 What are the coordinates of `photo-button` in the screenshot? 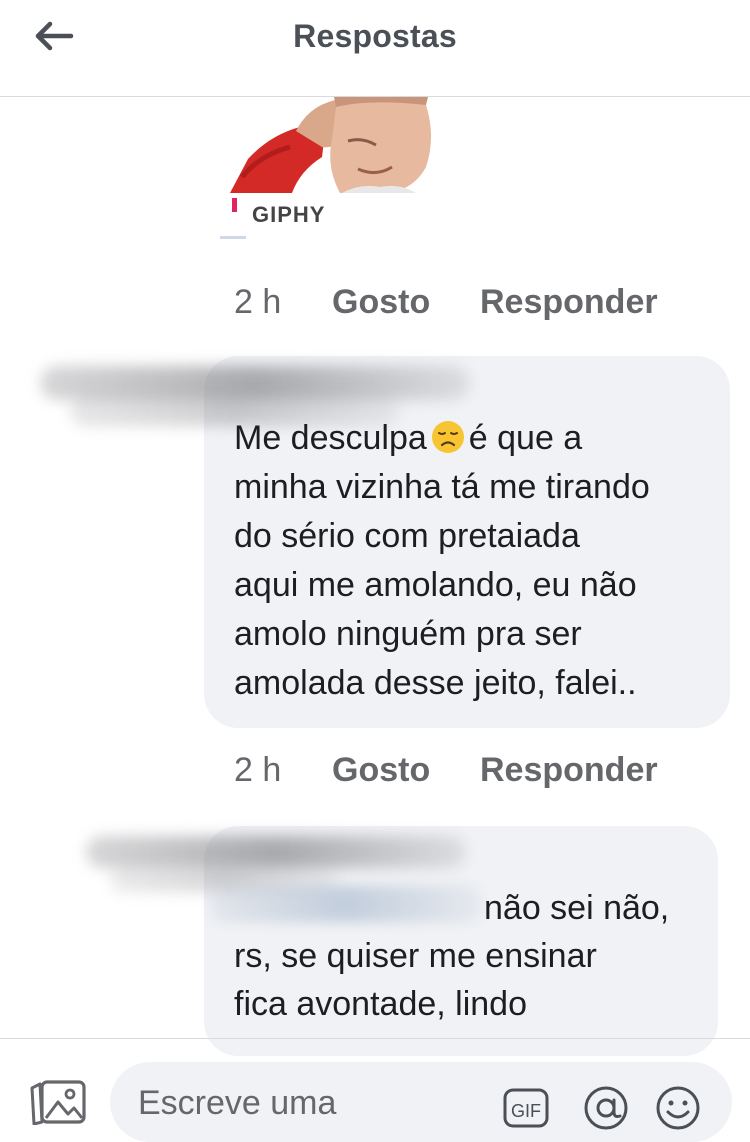 It's located at (57, 1102).